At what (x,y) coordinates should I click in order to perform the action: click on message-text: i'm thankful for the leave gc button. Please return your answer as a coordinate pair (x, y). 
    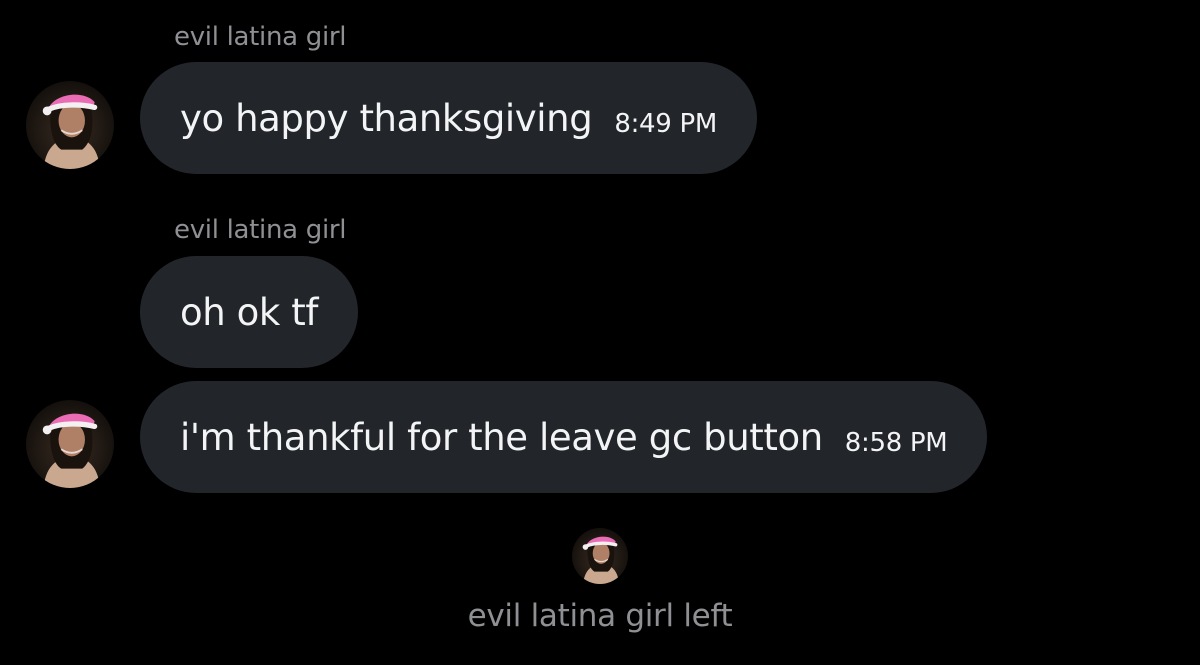
    Looking at the image, I should click on (501, 437).